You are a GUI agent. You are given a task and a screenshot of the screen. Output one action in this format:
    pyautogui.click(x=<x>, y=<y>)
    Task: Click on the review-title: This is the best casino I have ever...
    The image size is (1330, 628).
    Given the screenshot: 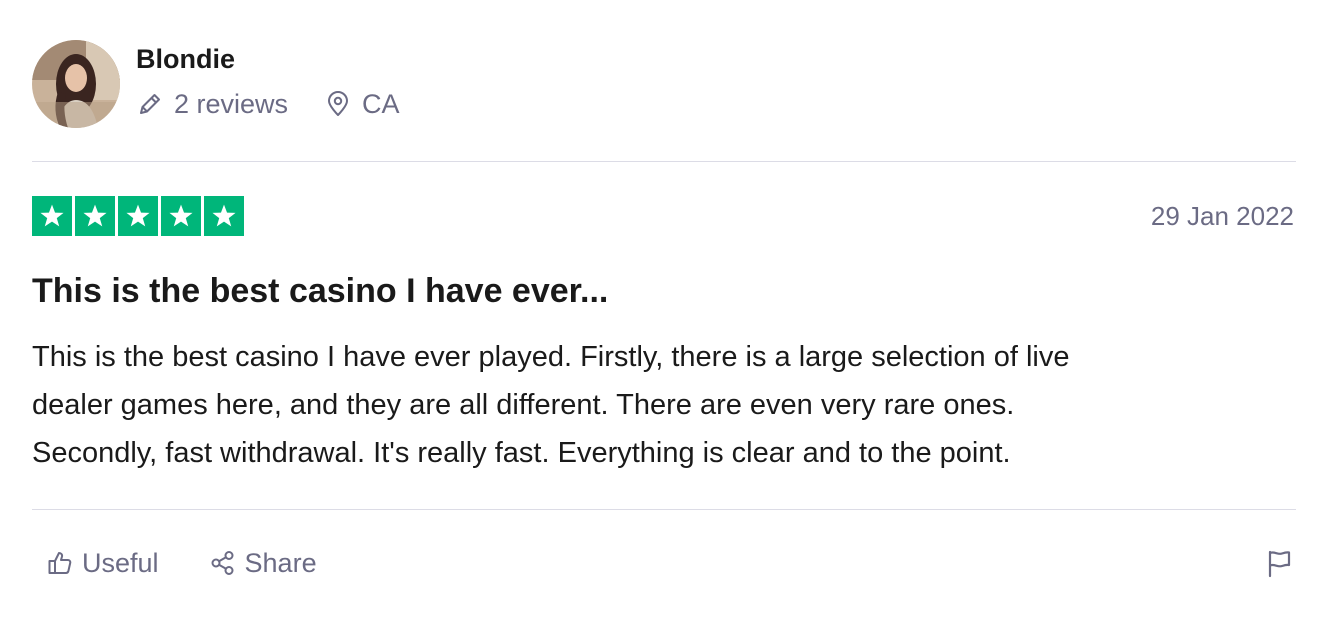 What is the action you would take?
    pyautogui.click(x=664, y=291)
    